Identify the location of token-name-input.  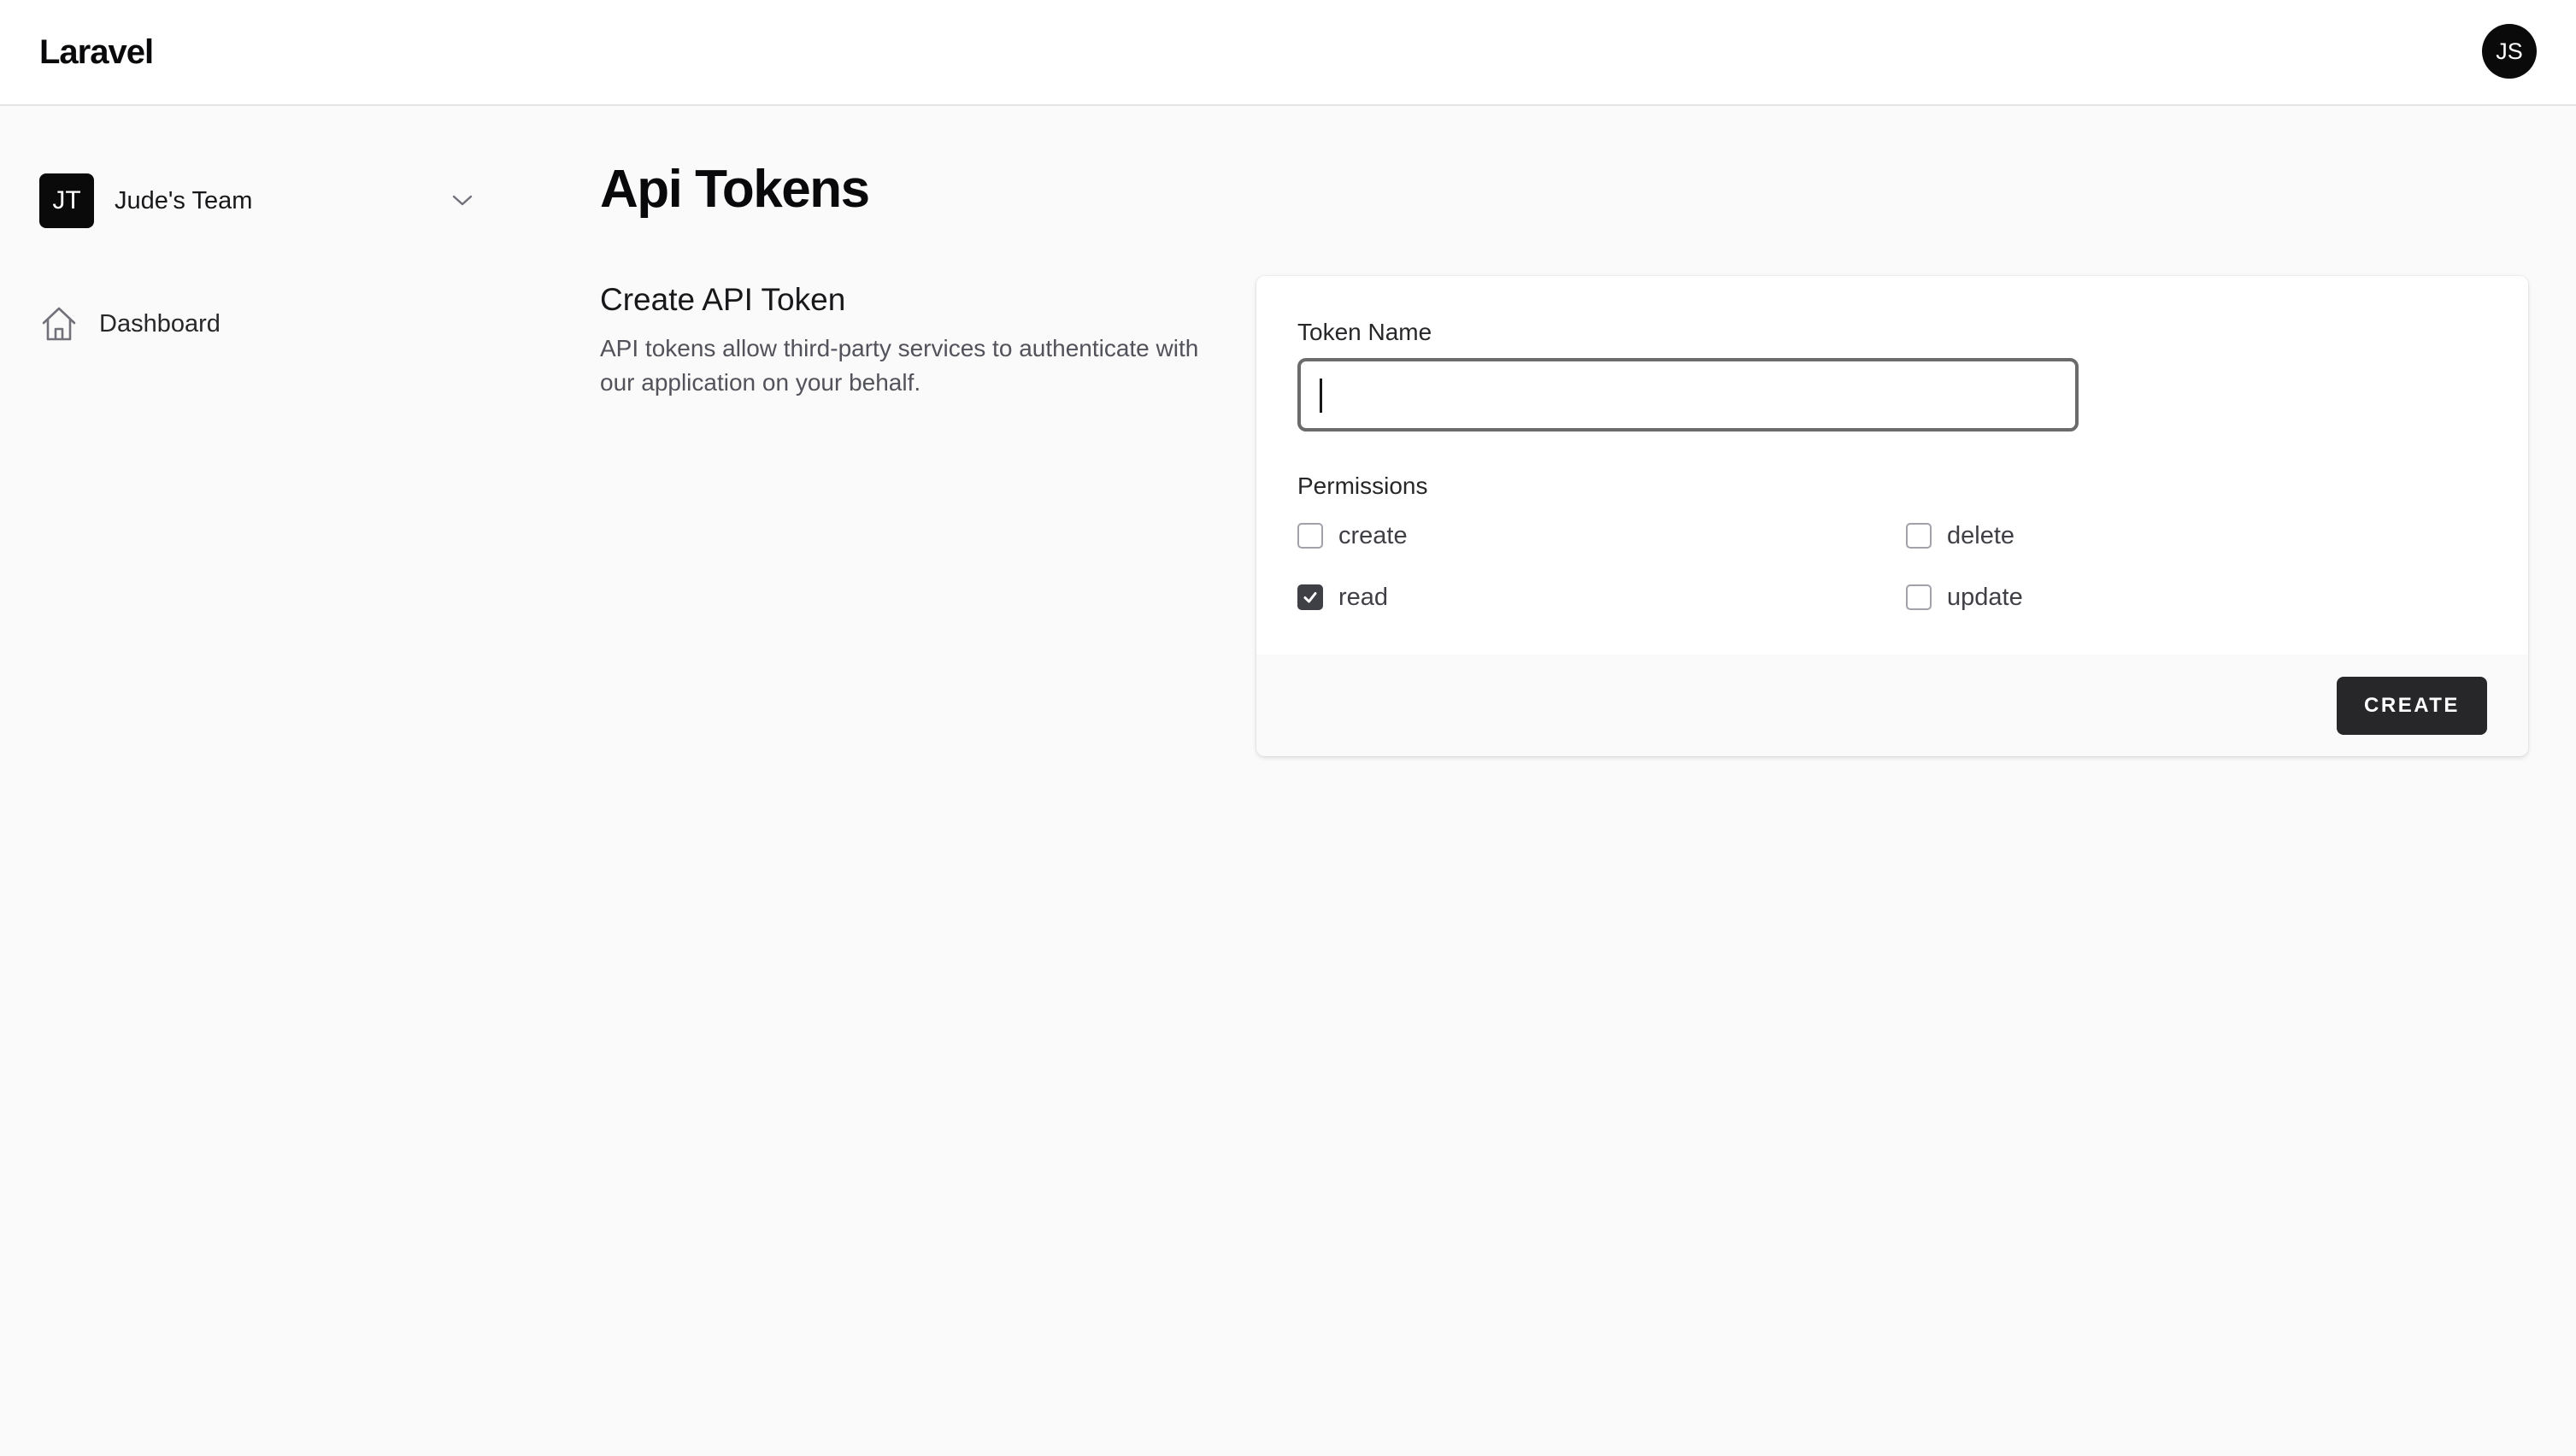
(1688, 395).